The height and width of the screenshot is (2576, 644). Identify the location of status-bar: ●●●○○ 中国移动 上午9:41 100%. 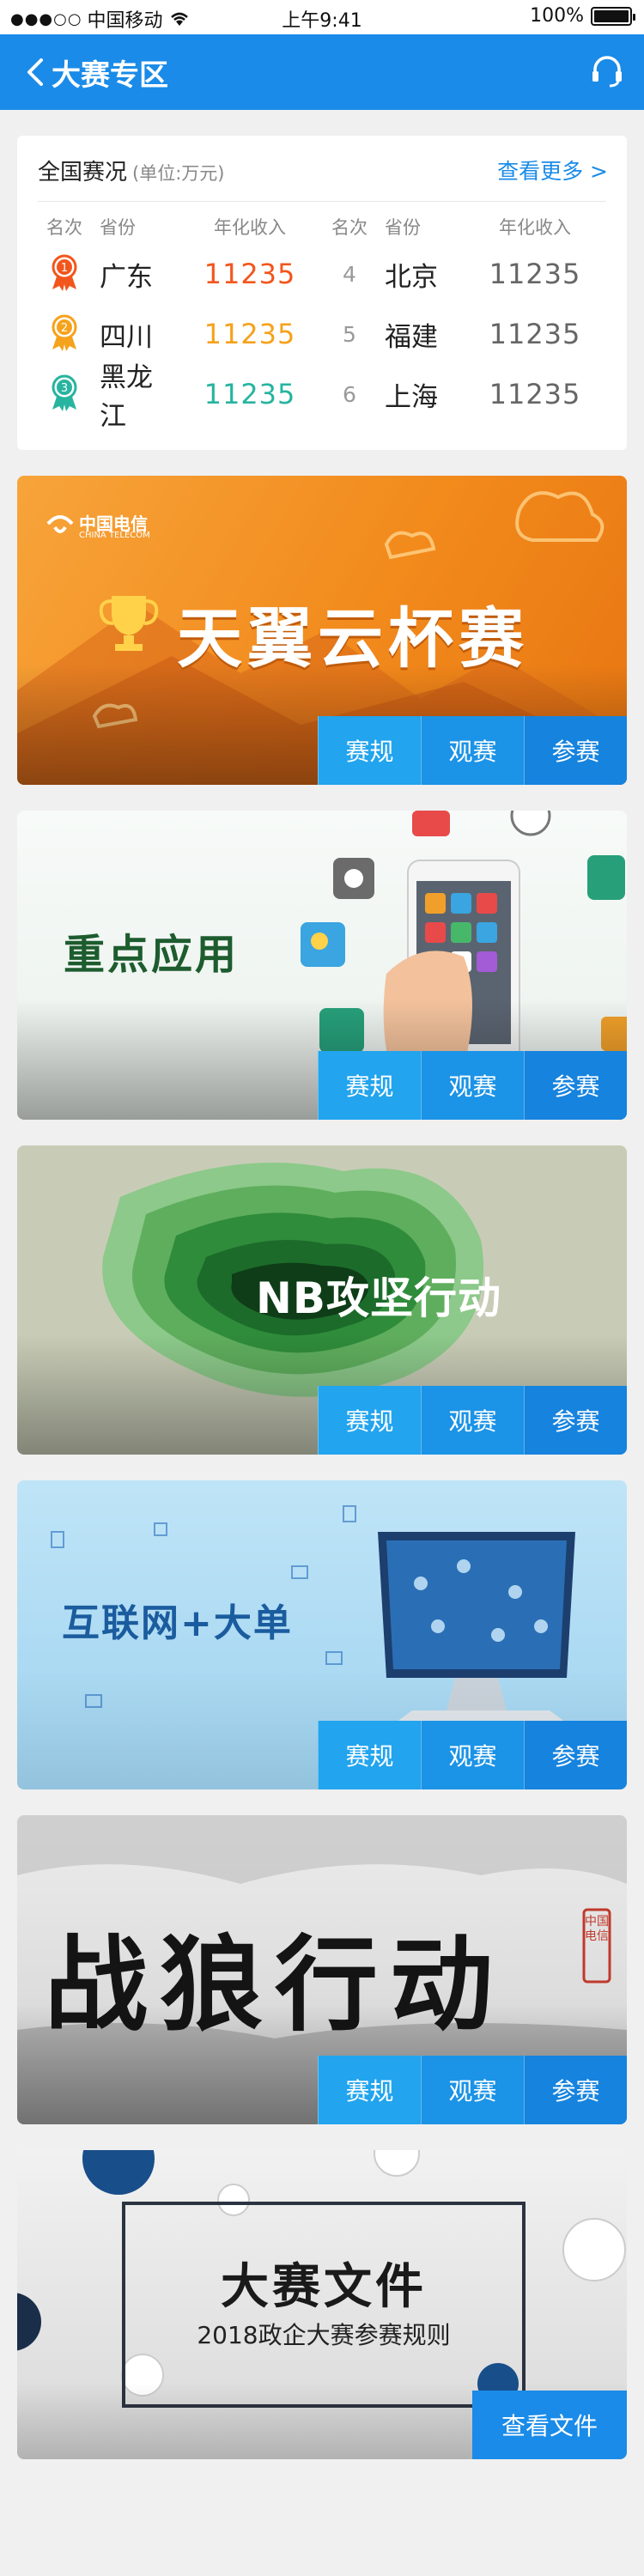
(322, 17).